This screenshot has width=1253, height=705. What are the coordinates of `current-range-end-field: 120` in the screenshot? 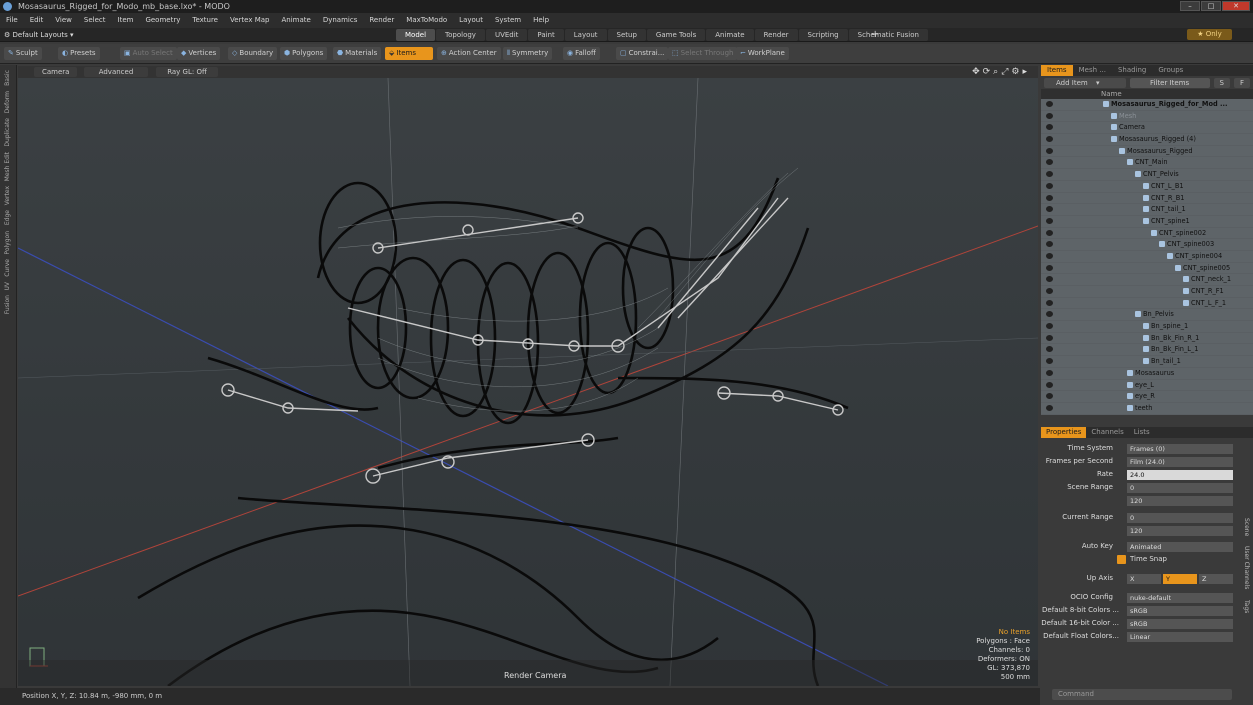 It's located at (1180, 531).